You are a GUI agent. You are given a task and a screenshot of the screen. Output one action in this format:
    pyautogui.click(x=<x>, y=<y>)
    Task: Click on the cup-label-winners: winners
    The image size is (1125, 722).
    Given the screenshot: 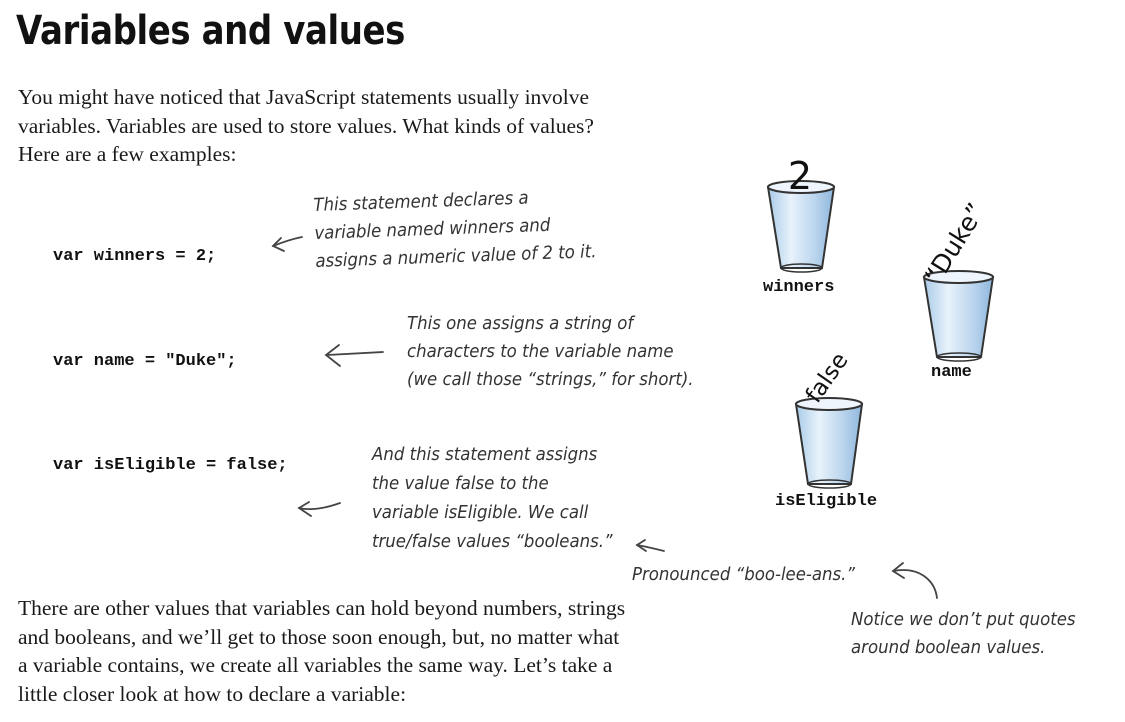 What is the action you would take?
    pyautogui.click(x=799, y=287)
    